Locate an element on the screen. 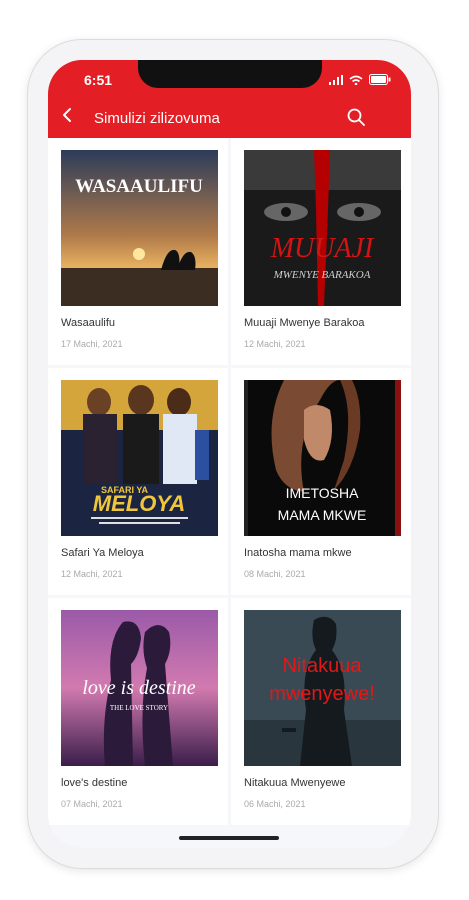 Image resolution: width=469 pixels, height=900 pixels. signal-icon is located at coordinates (336, 81).